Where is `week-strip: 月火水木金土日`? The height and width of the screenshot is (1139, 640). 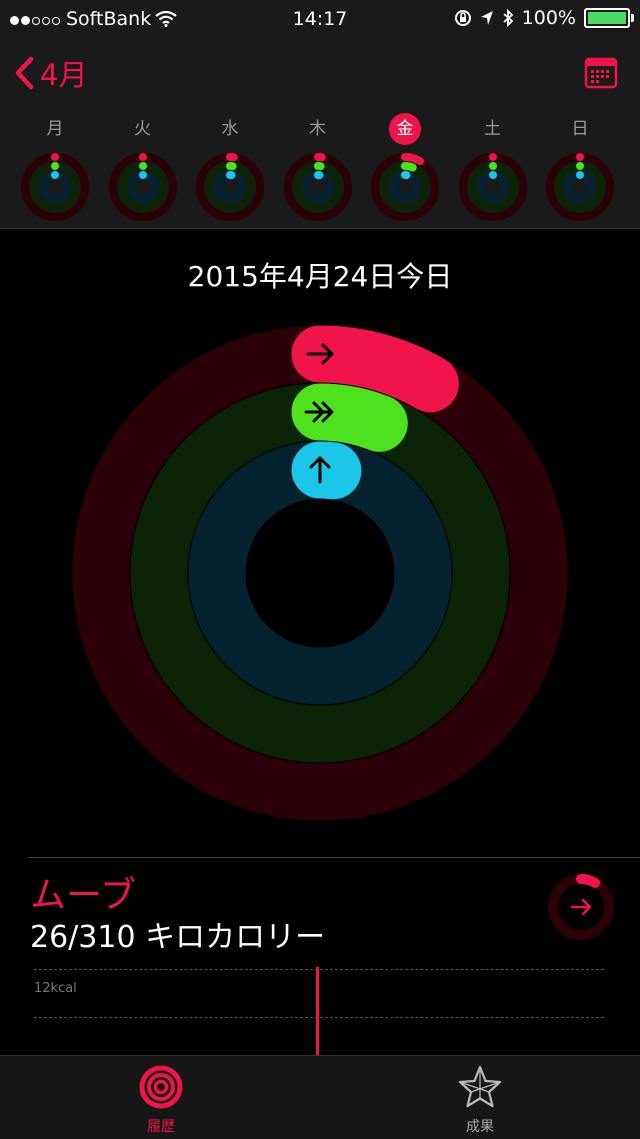 week-strip: 月火水木金土日 is located at coordinates (320, 168).